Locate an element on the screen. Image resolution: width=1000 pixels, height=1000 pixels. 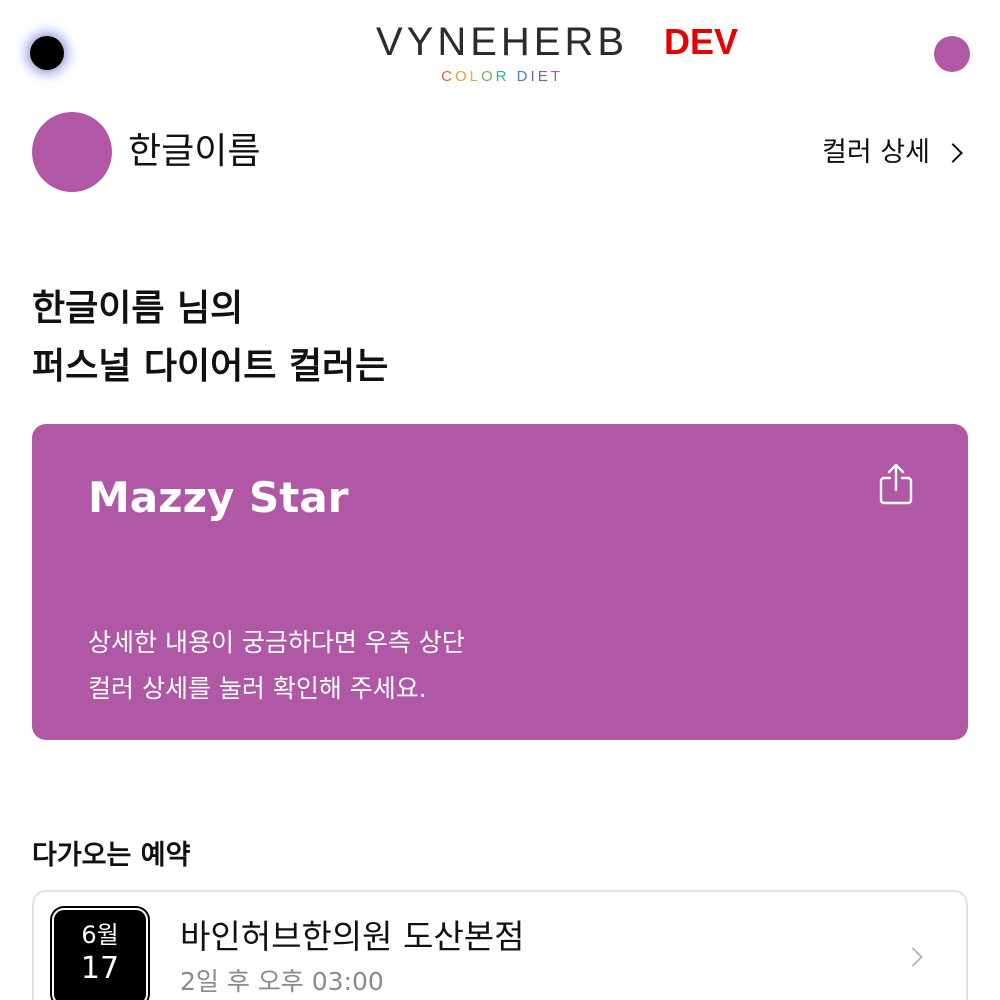
reservation-list-item: 6월 17 바인허브한의원 도산본점 2일 후 오후 03:00 is located at coordinates (500, 945).